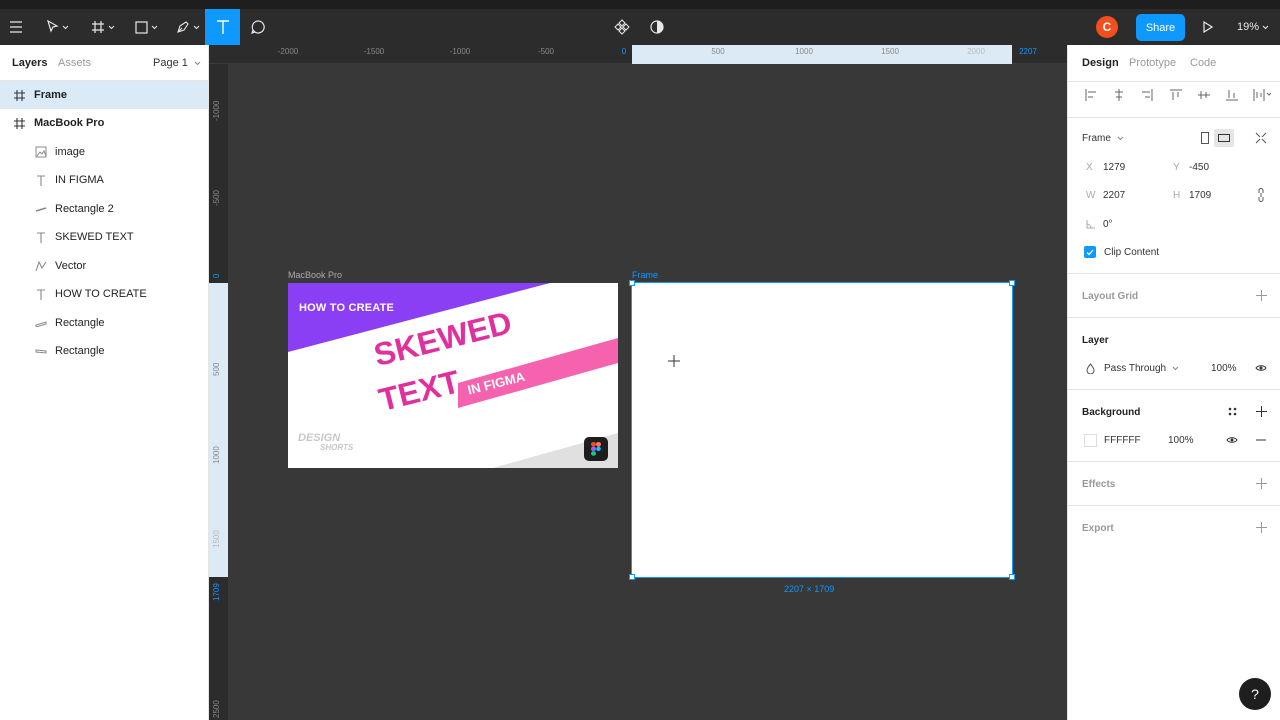 This screenshot has width=1280, height=720. I want to click on macbook-frame-label: MacBook Pro, so click(315, 275).